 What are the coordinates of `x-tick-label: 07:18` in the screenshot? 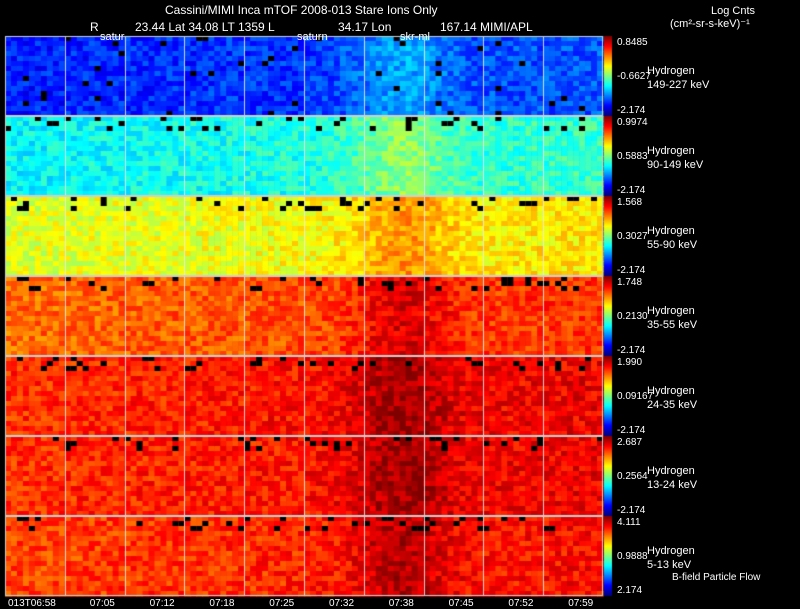 It's located at (222, 603).